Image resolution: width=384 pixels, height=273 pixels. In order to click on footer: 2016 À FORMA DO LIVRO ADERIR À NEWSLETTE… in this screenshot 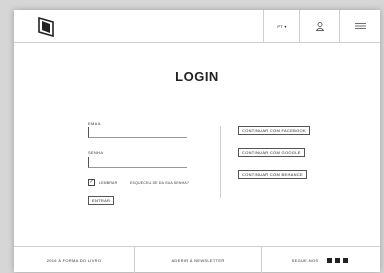, I will do `click(197, 259)`.